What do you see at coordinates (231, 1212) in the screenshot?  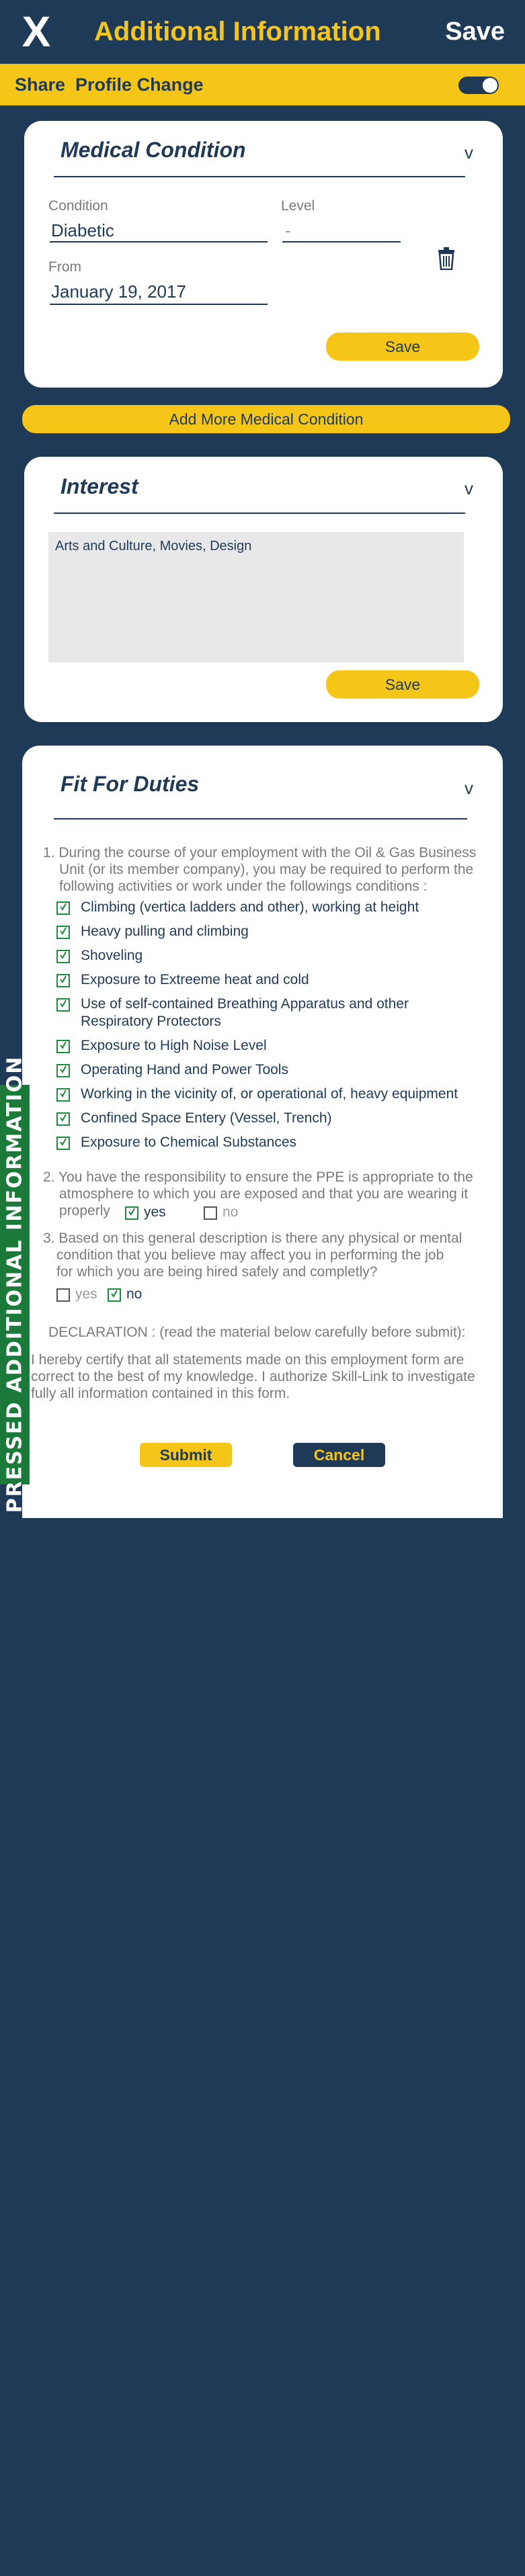 I see `q2-no-label: no` at bounding box center [231, 1212].